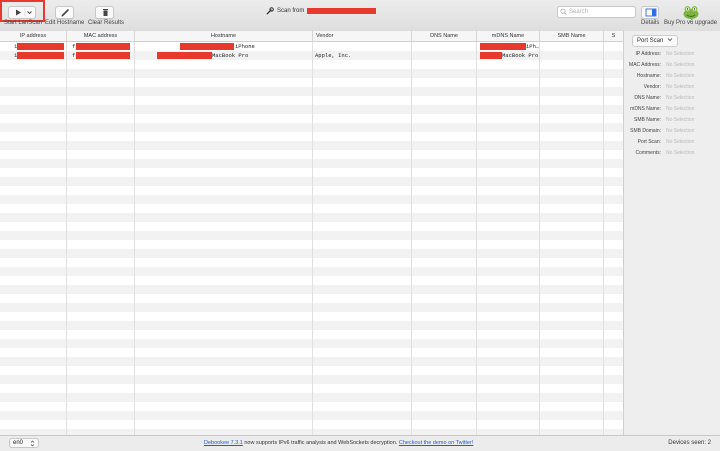 The image size is (720, 451). Describe the element at coordinates (680, 153) in the screenshot. I see `detail-value-comments: No Selection` at that location.